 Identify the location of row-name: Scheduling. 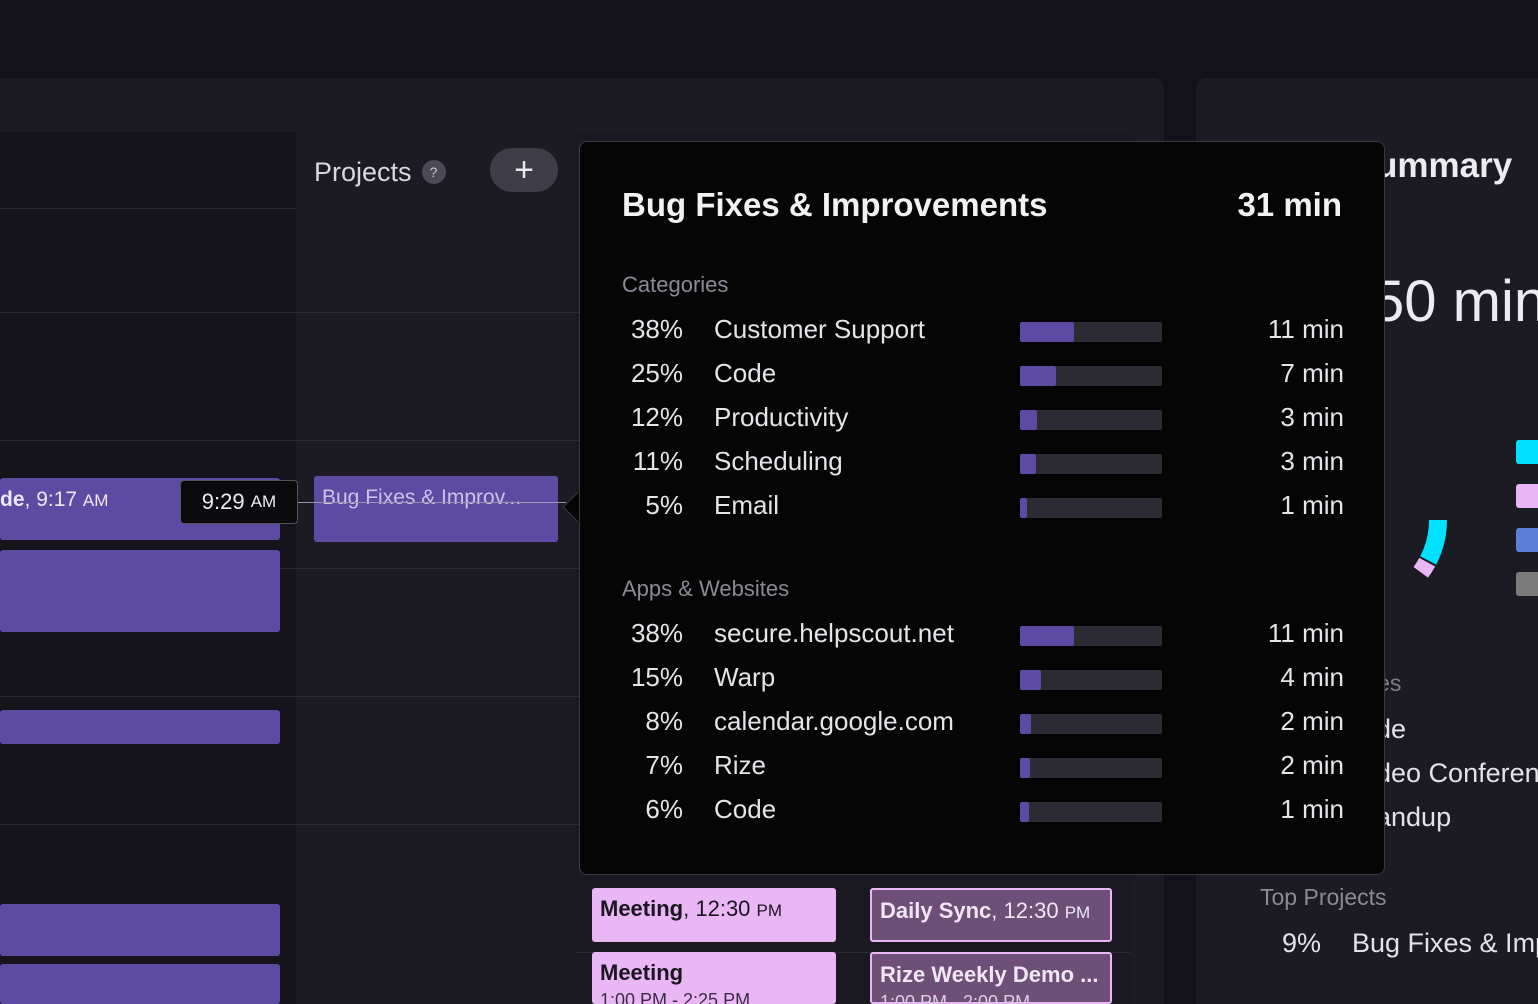
(778, 461).